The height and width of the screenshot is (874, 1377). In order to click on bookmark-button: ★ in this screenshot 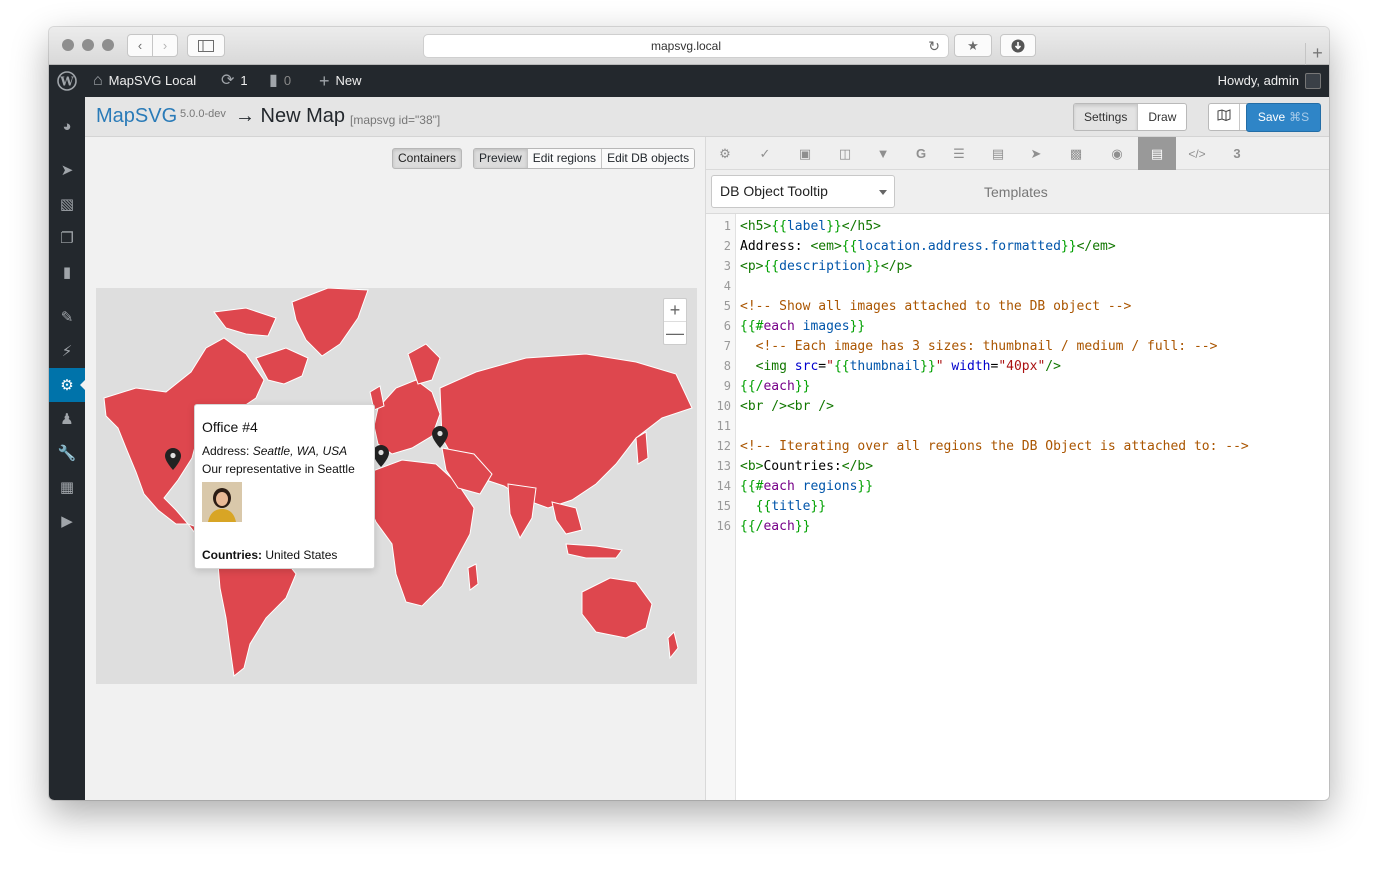, I will do `click(973, 45)`.